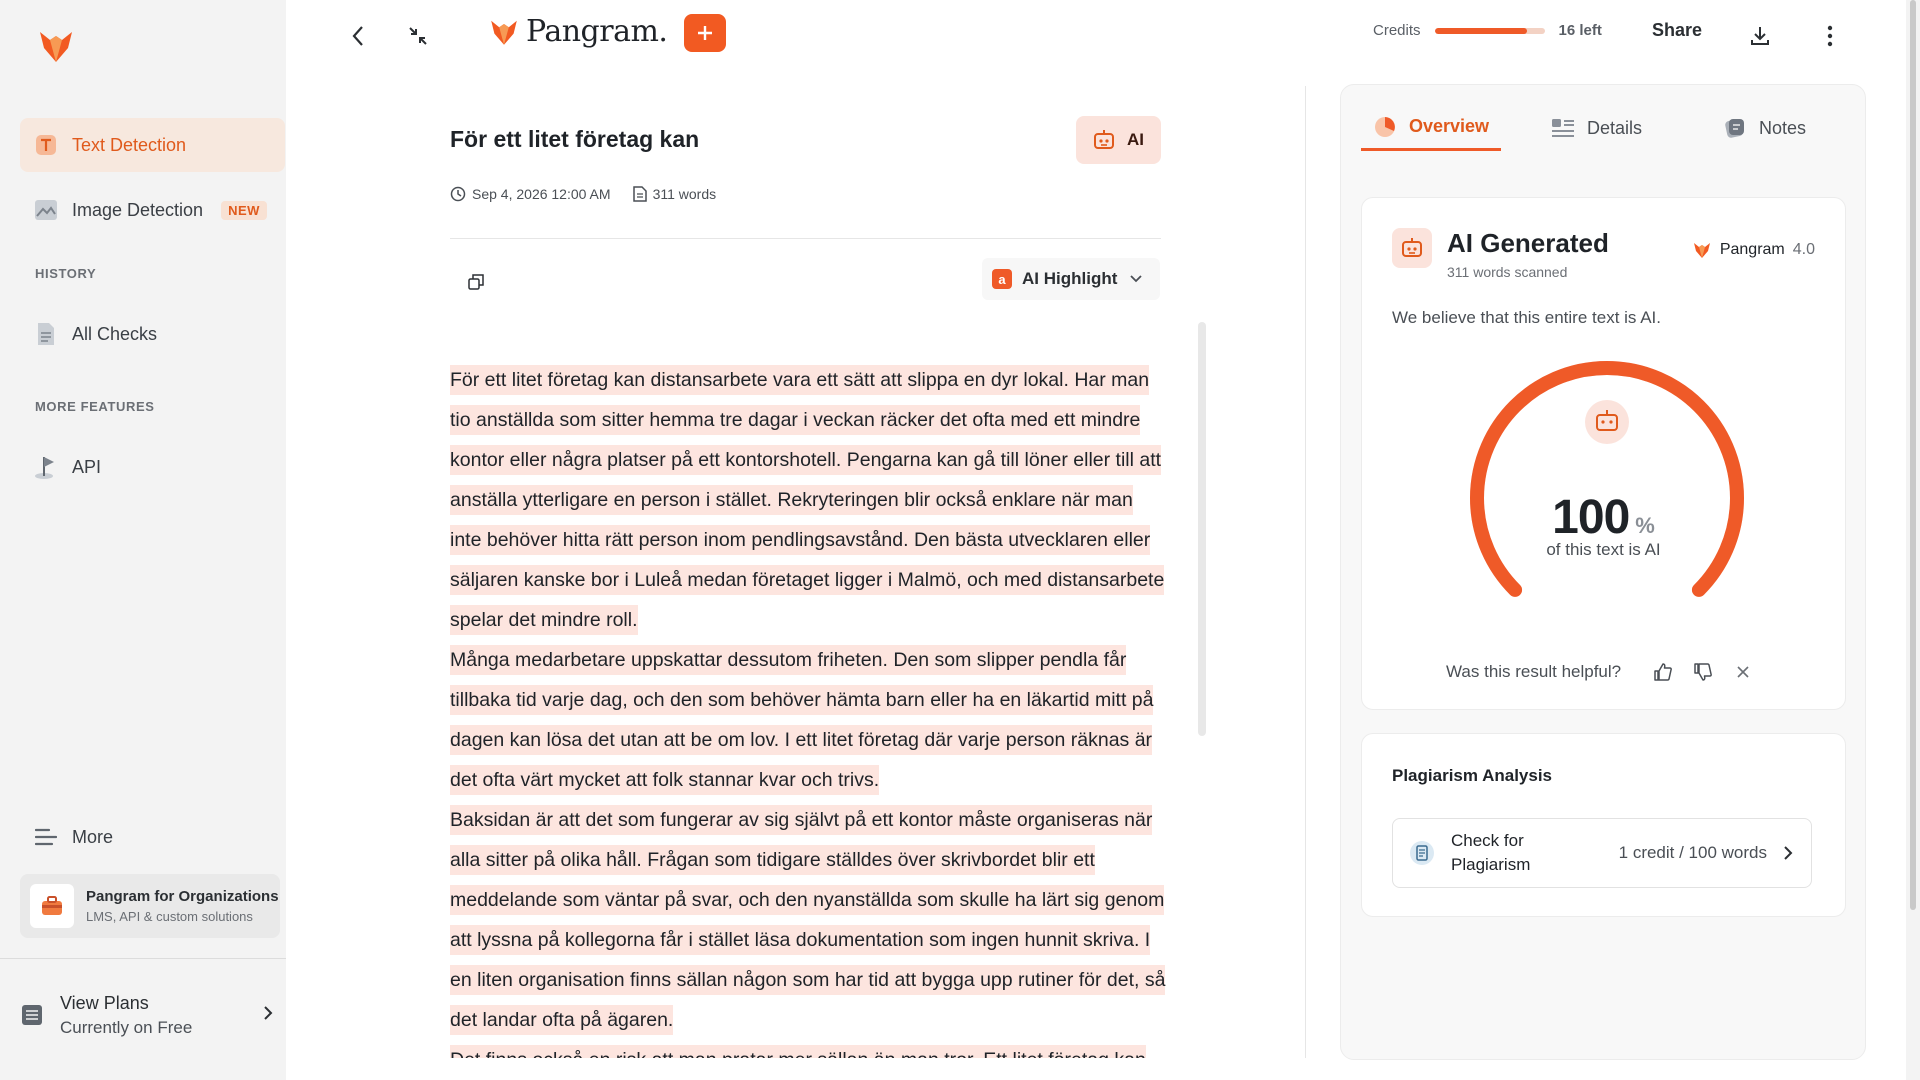 The width and height of the screenshot is (1920, 1080). I want to click on plagiarism-cost: 1 credit / 100 words, so click(1692, 852).